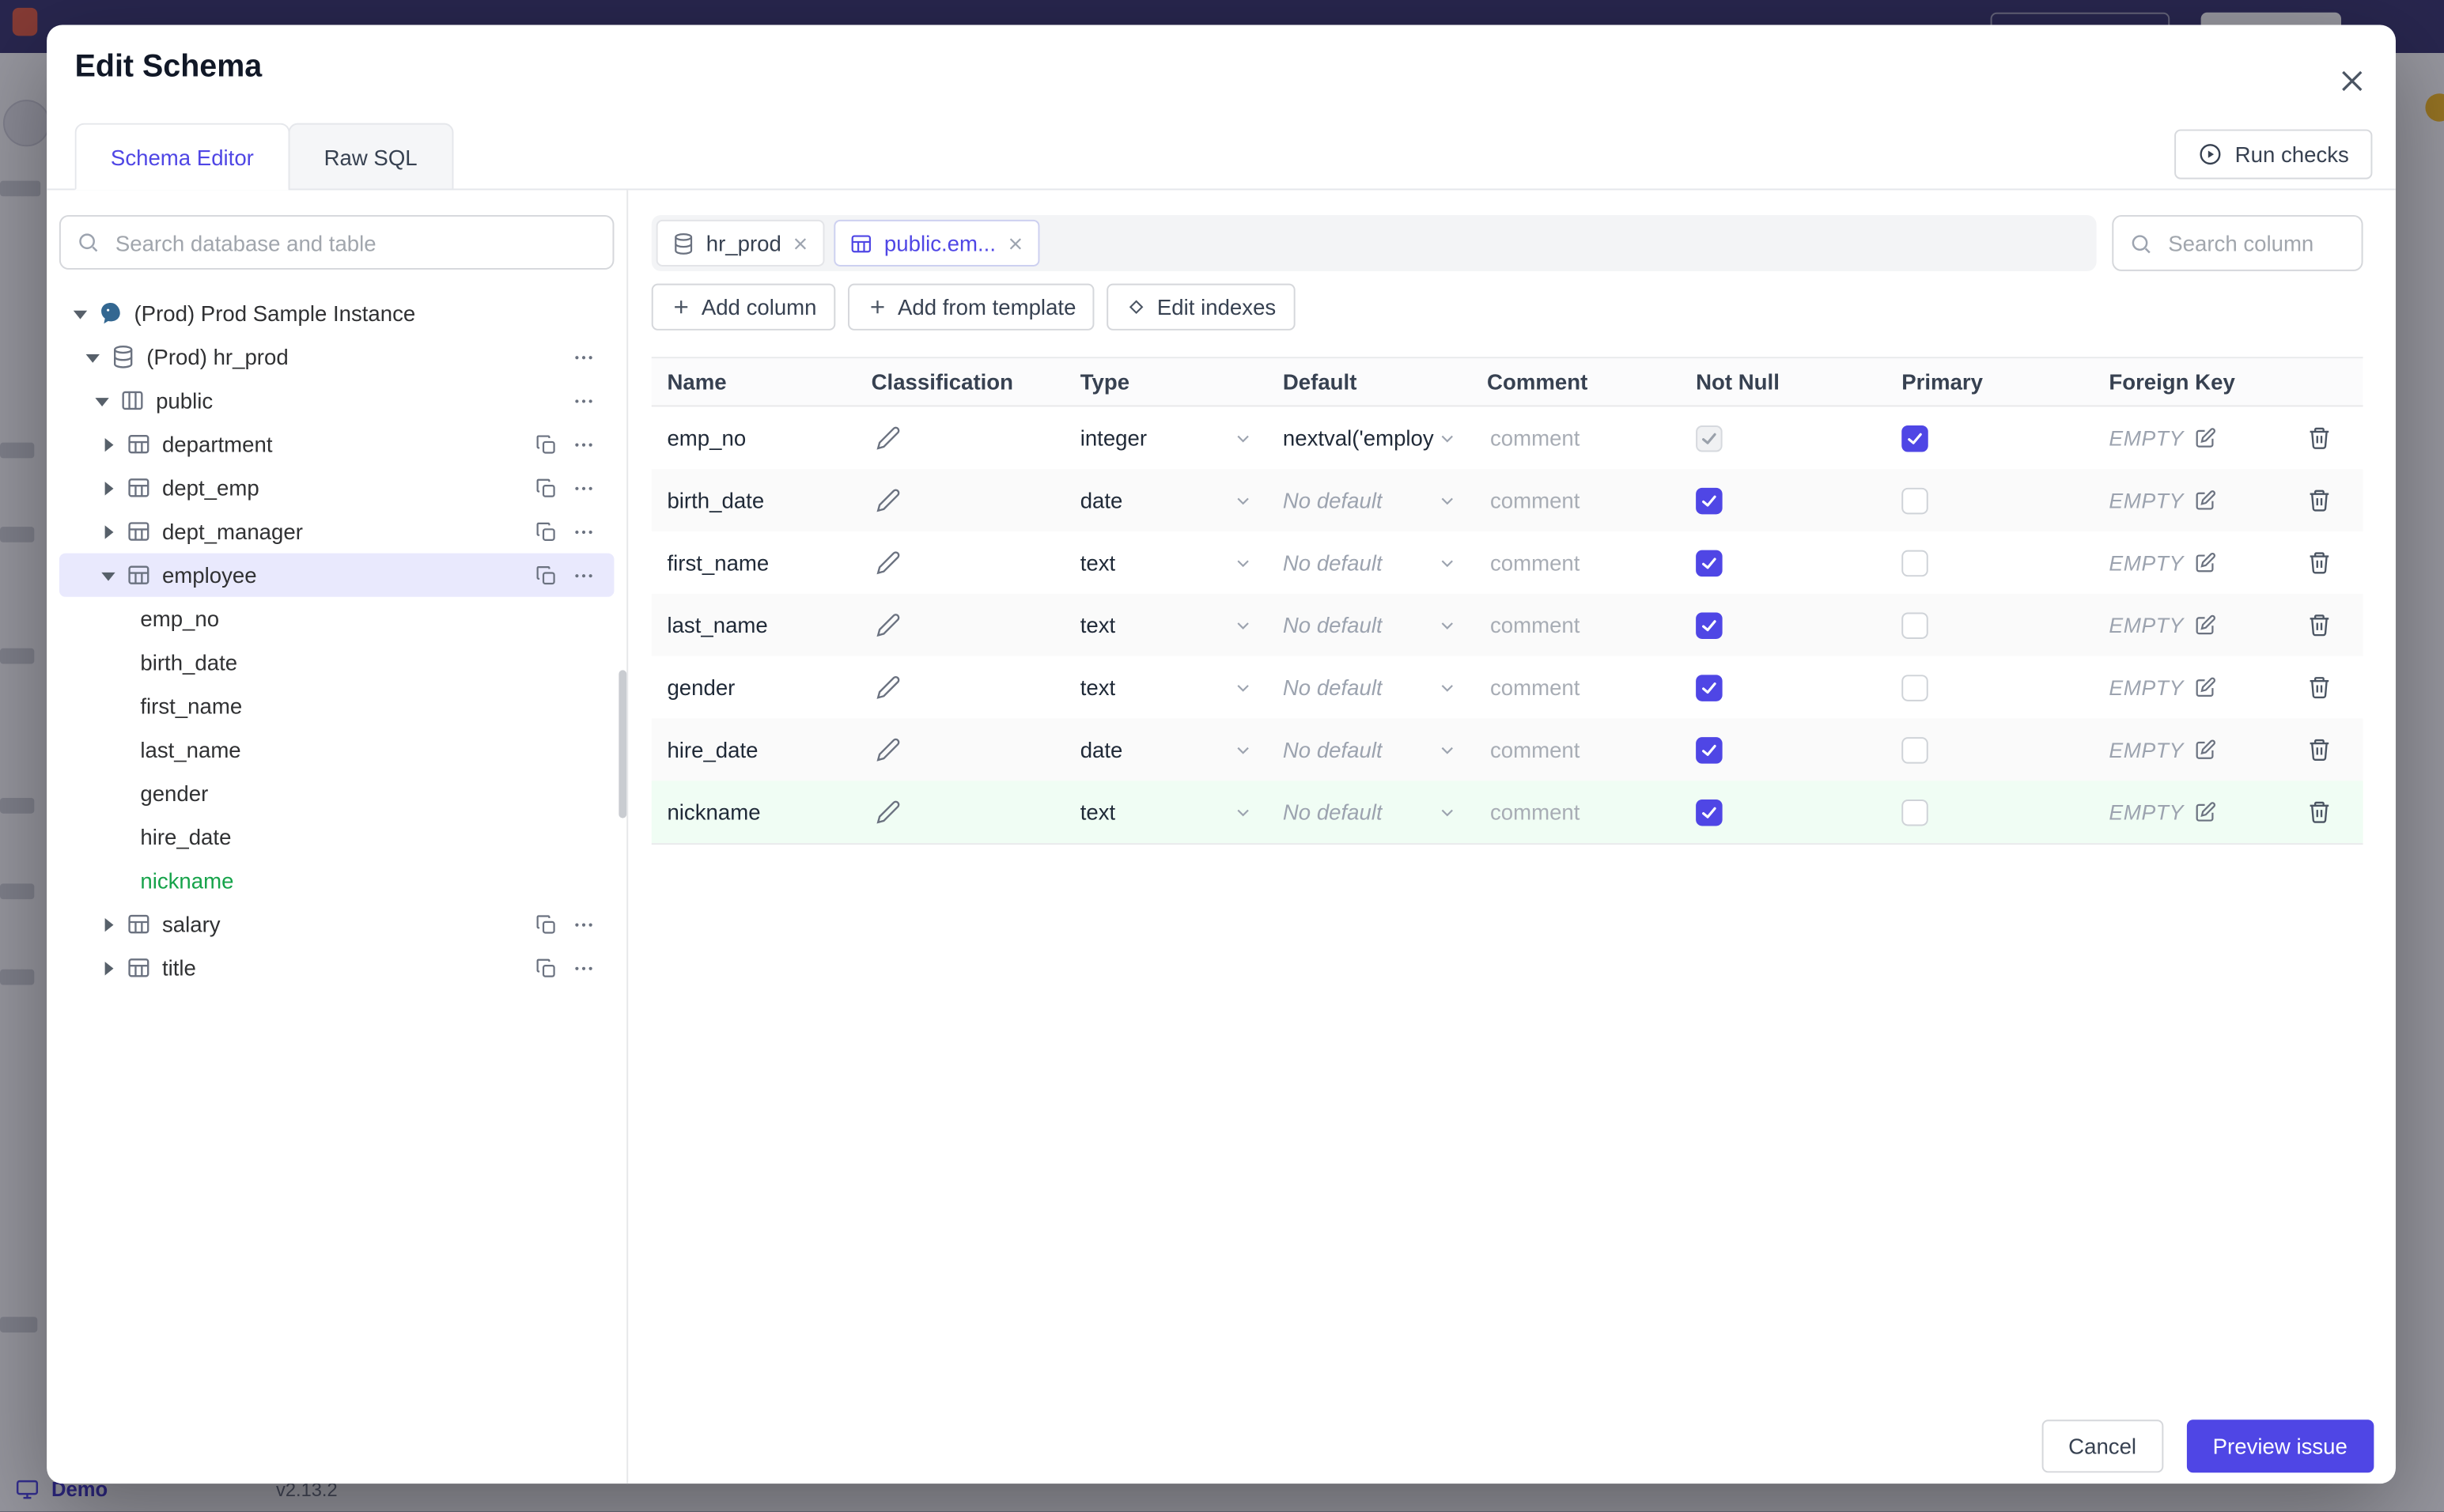 The image size is (2444, 1512). I want to click on column-name: last_name, so click(754, 625).